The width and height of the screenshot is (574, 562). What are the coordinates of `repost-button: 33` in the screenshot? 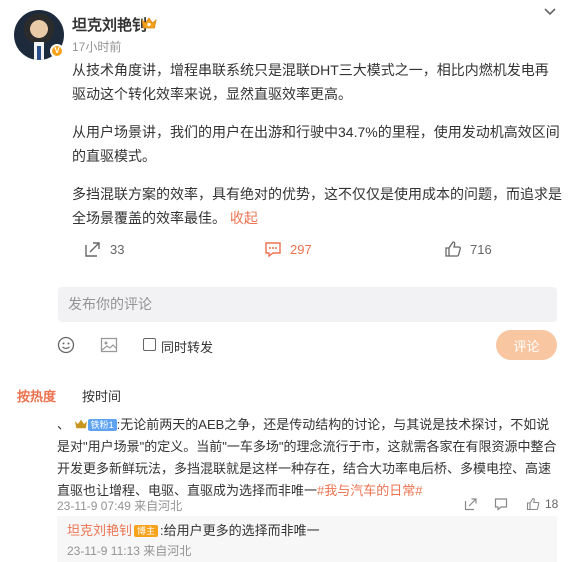 It's located at (104, 249).